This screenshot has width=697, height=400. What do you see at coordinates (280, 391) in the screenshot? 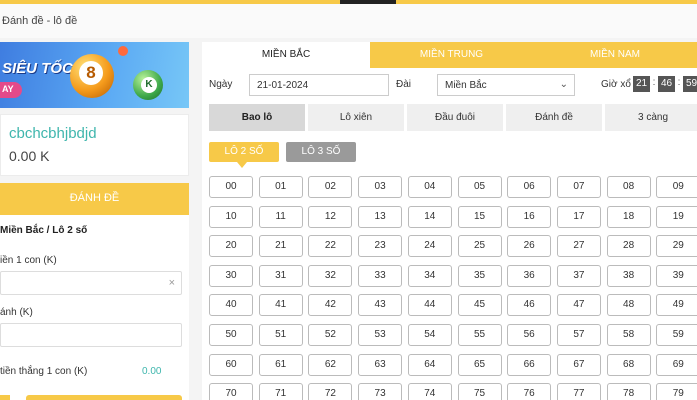
I see `number-cell: 71` at bounding box center [280, 391].